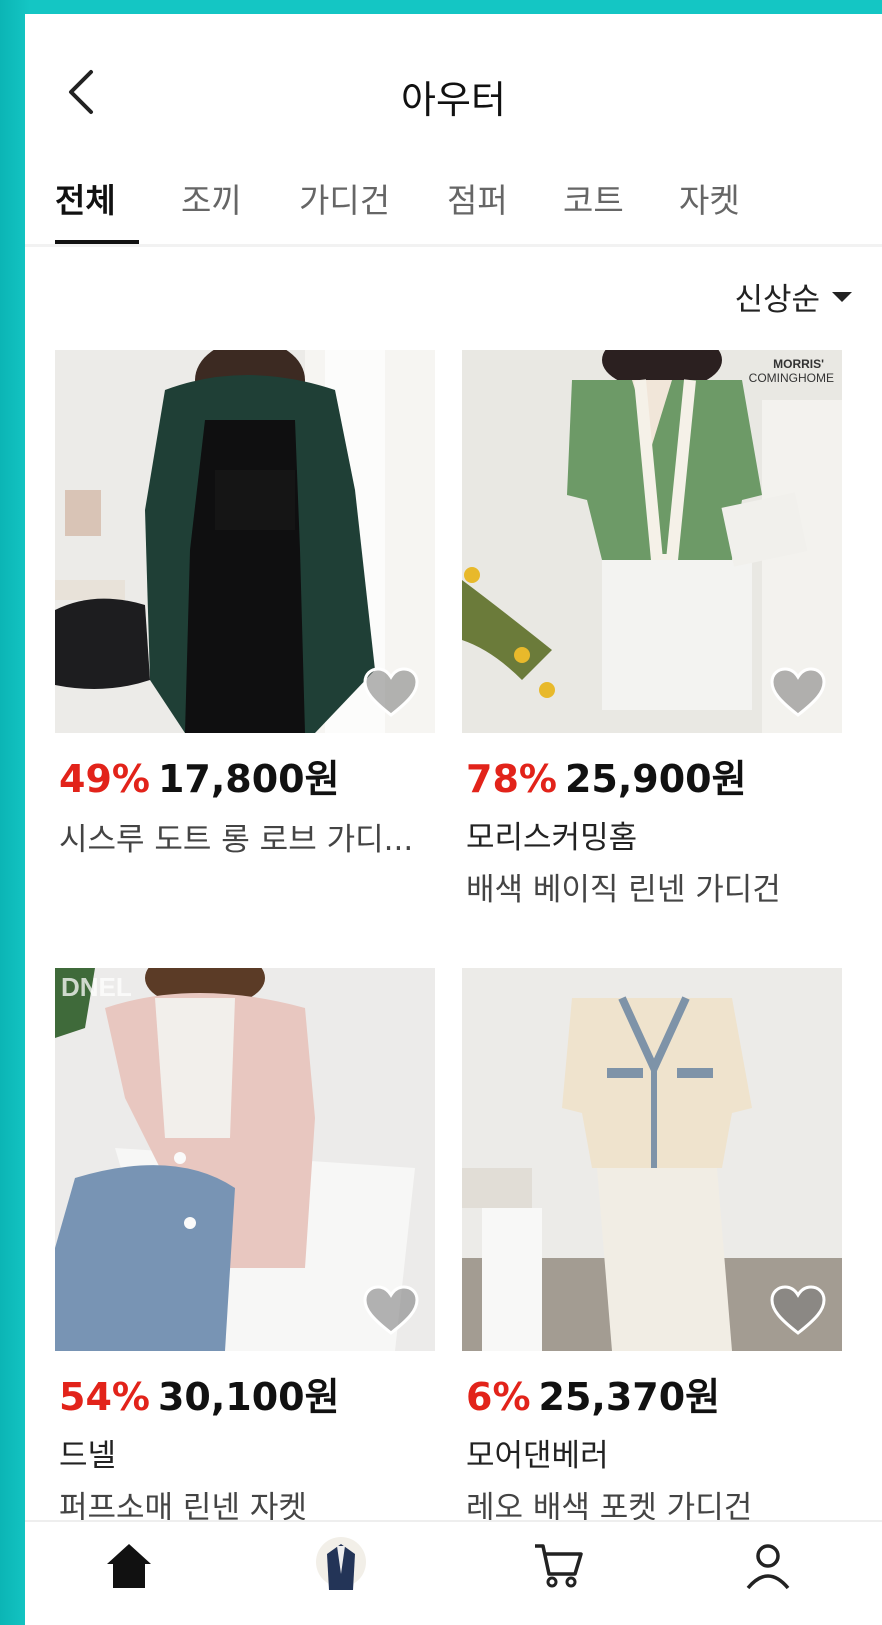 This screenshot has width=882, height=1625. What do you see at coordinates (248, 1397) in the screenshot?
I see `price: 30,100원` at bounding box center [248, 1397].